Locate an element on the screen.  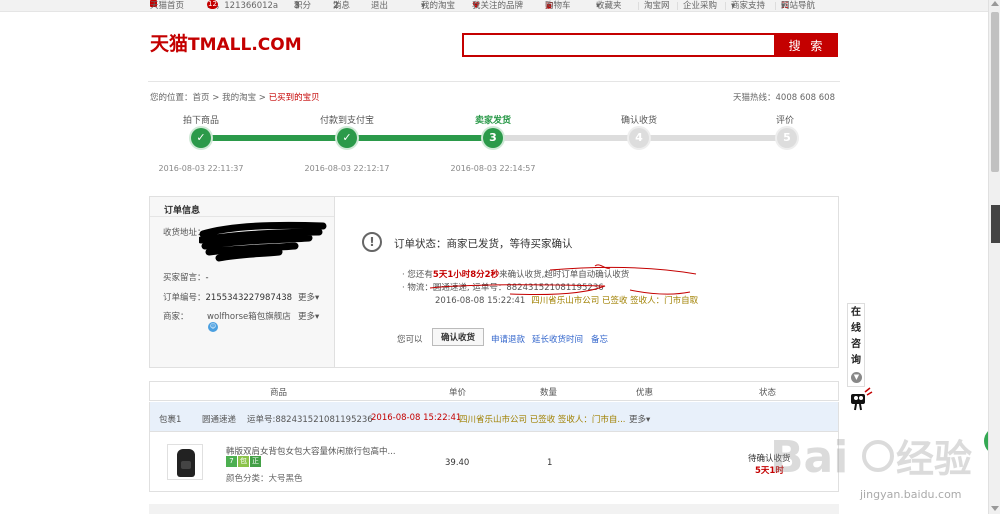
step-time-3: 2016-08-03 22:14:57 is located at coordinates (493, 168).